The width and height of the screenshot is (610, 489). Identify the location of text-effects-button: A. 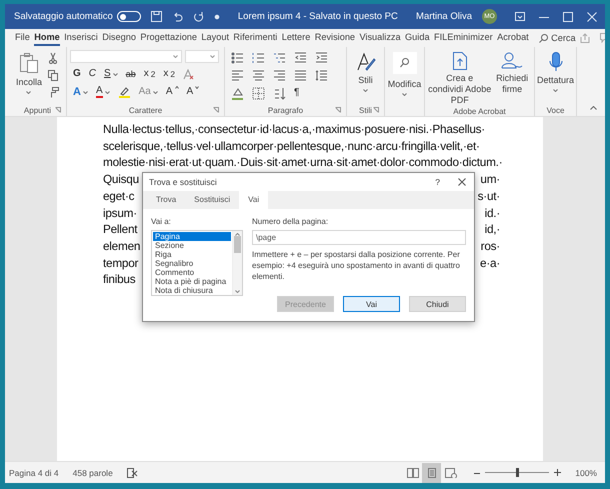
(80, 92).